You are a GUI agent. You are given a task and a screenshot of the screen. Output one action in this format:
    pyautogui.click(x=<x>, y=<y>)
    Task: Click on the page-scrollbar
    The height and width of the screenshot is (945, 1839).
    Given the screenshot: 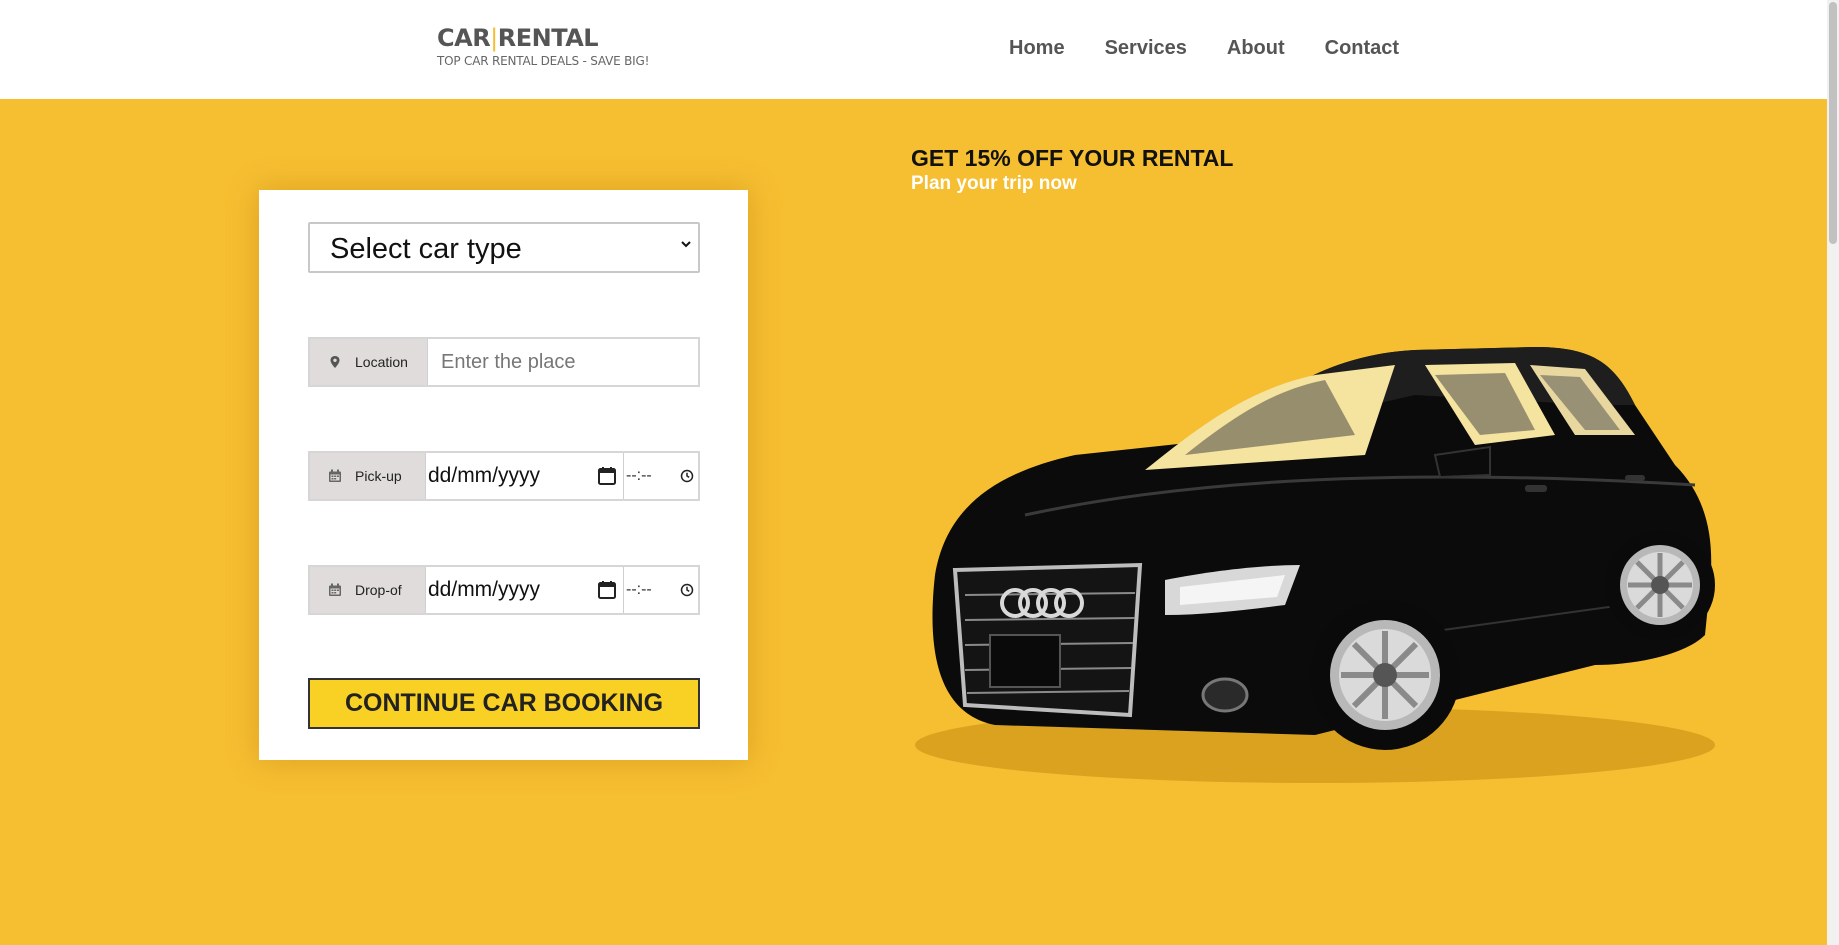 What is the action you would take?
    pyautogui.click(x=1833, y=472)
    